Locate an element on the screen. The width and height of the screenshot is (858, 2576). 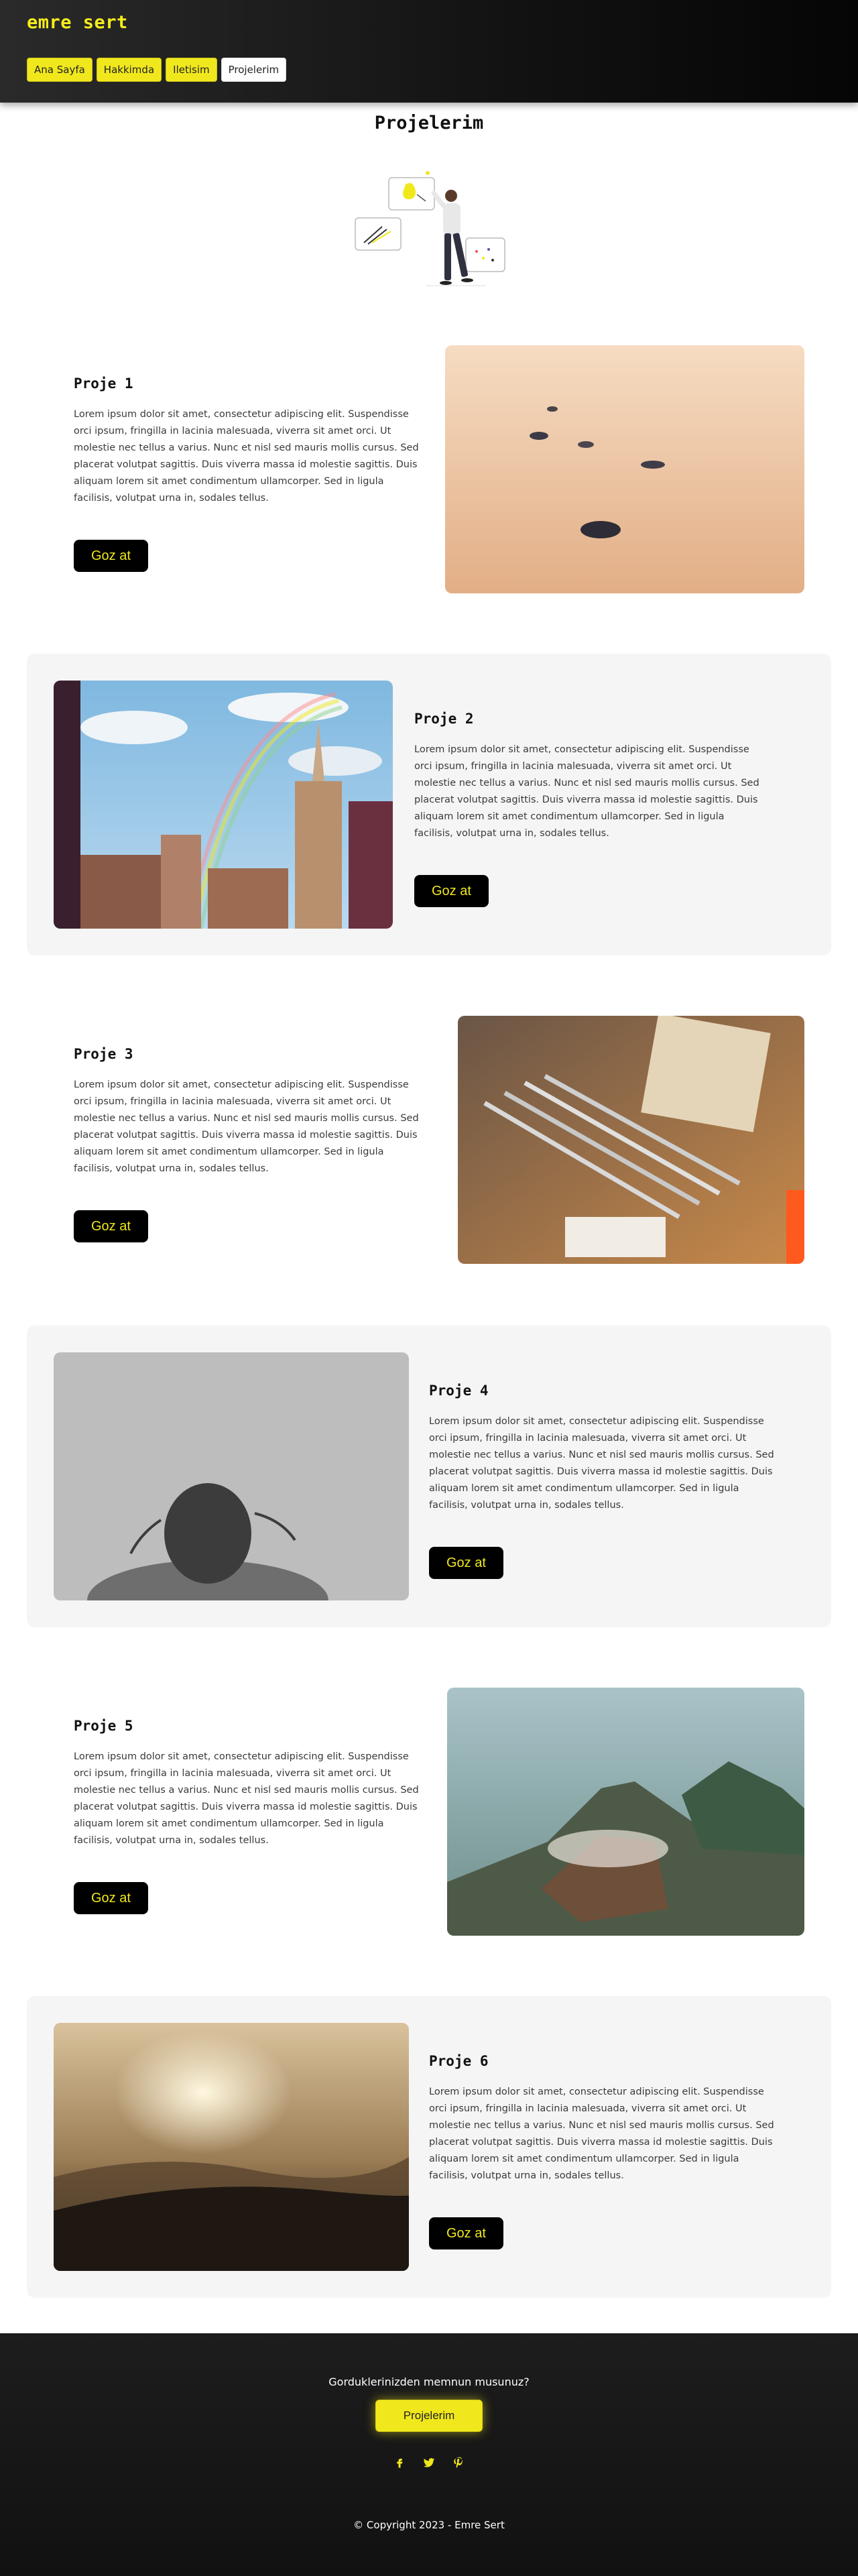
project-6-image is located at coordinates (231, 2147).